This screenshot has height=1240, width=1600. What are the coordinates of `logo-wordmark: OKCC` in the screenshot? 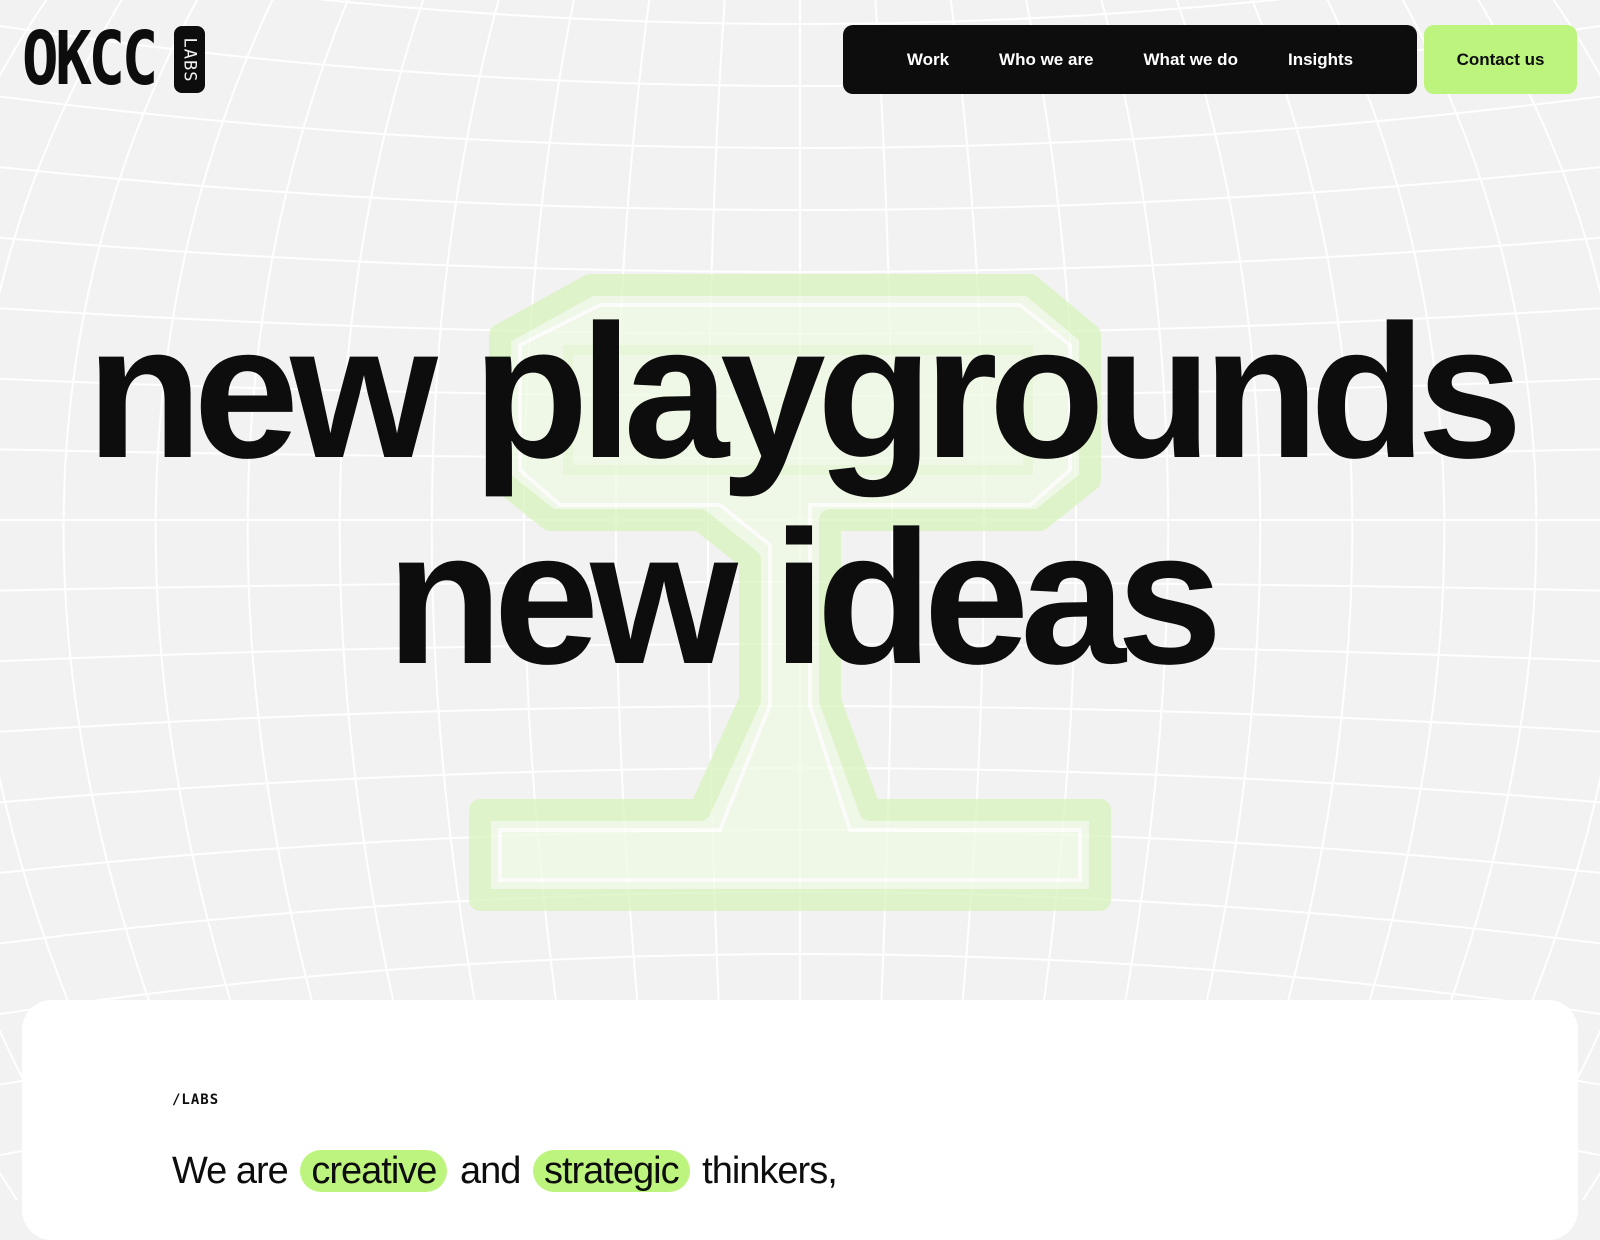 It's located at (90, 59).